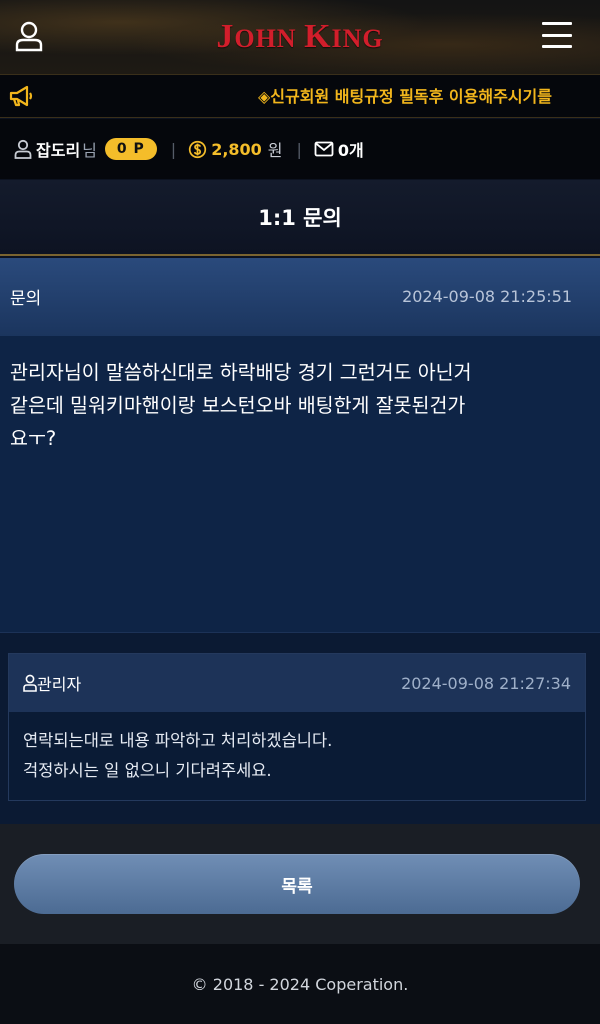 The image size is (600, 1024). I want to click on points-badge: 0 P, so click(130, 149).